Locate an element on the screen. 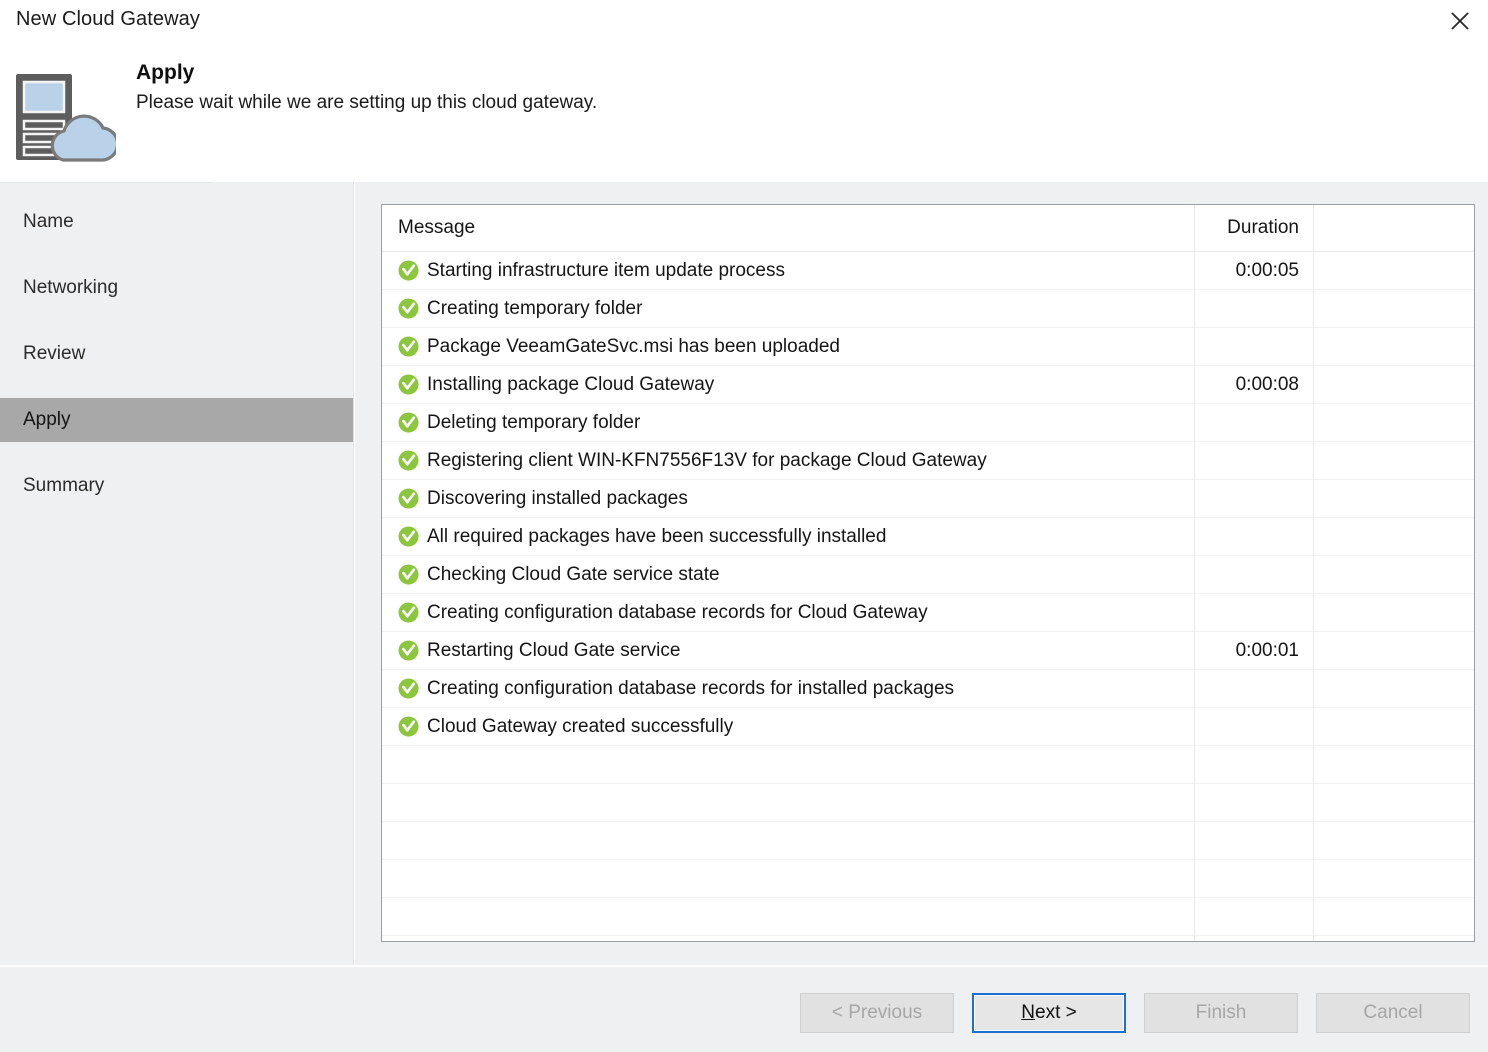 The image size is (1488, 1052). row-message-text: Installing package Cloud Gateway is located at coordinates (571, 384).